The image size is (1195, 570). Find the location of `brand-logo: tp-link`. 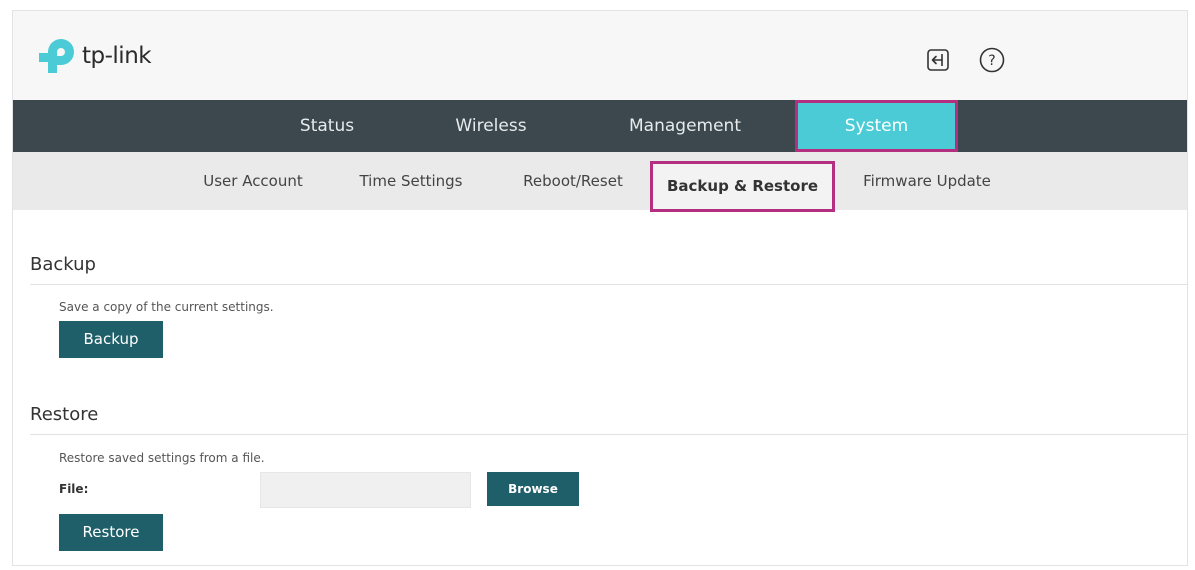

brand-logo: tp-link is located at coordinates (95, 56).